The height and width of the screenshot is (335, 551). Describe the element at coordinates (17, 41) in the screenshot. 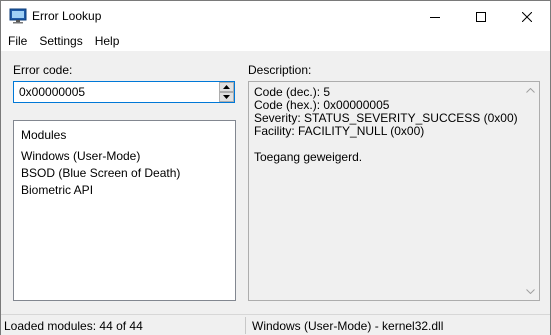

I see `menu-file: File` at that location.